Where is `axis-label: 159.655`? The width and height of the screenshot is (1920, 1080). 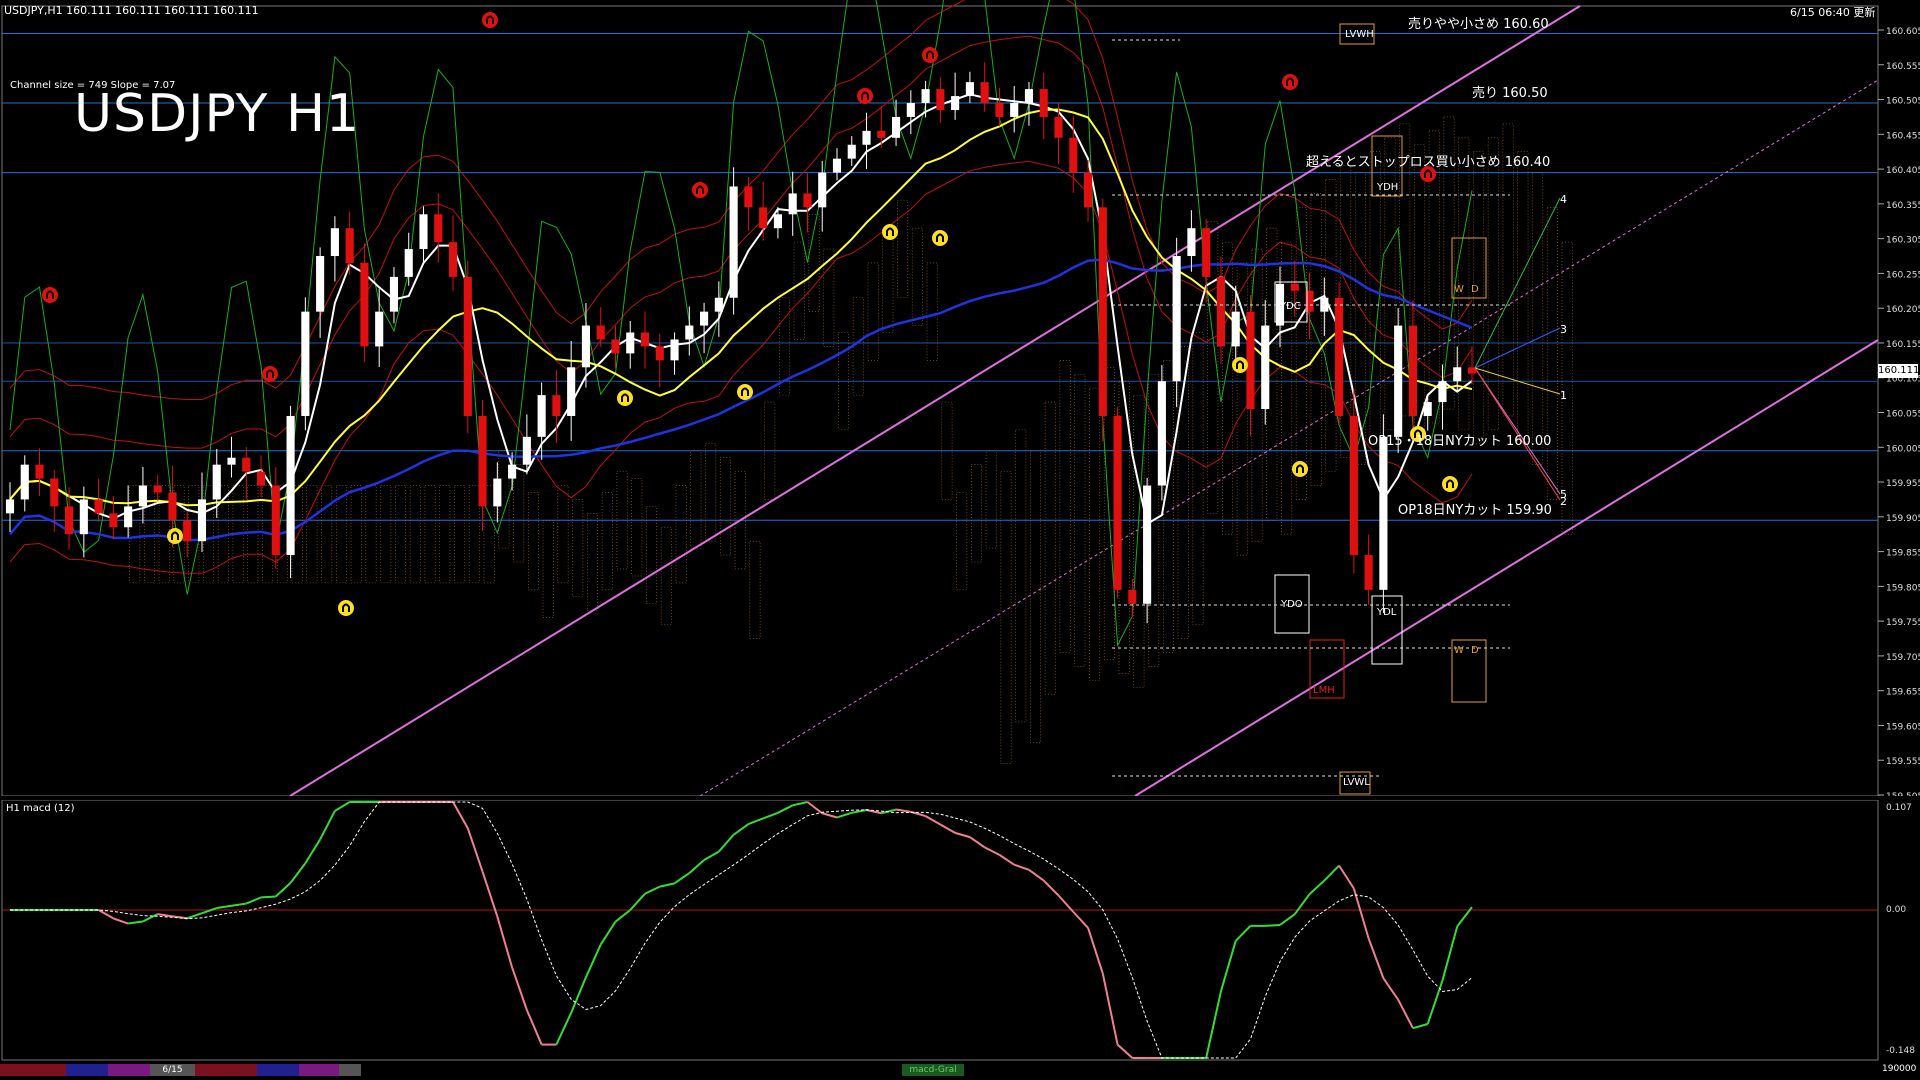
axis-label: 159.655 is located at coordinates (1903, 693).